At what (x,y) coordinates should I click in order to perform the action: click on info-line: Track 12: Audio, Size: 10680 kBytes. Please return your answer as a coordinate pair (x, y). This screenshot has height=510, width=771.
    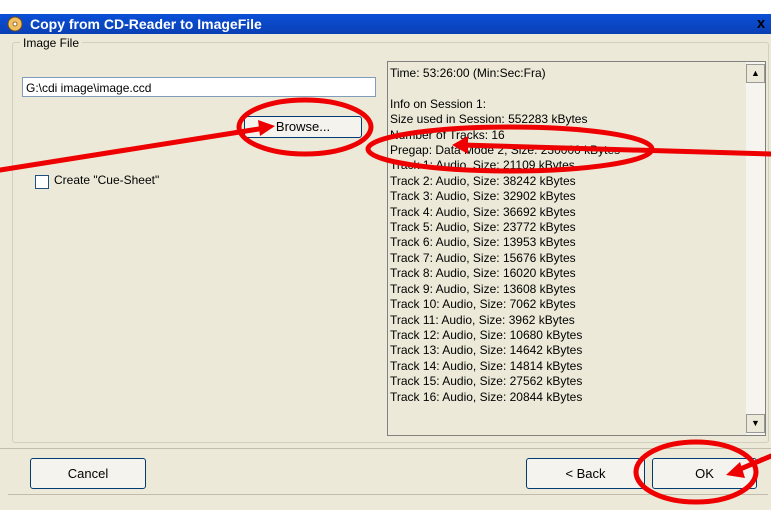
    Looking at the image, I should click on (486, 334).